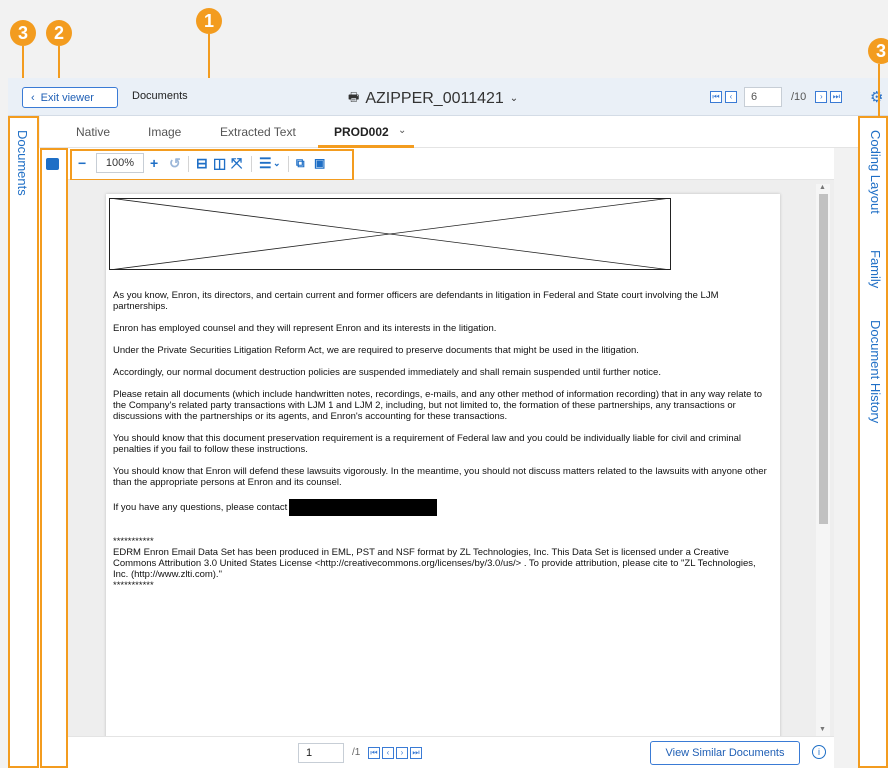 The width and height of the screenshot is (888, 768). Describe the element at coordinates (823, 359) in the screenshot. I see `scrollbar-thumb` at that location.